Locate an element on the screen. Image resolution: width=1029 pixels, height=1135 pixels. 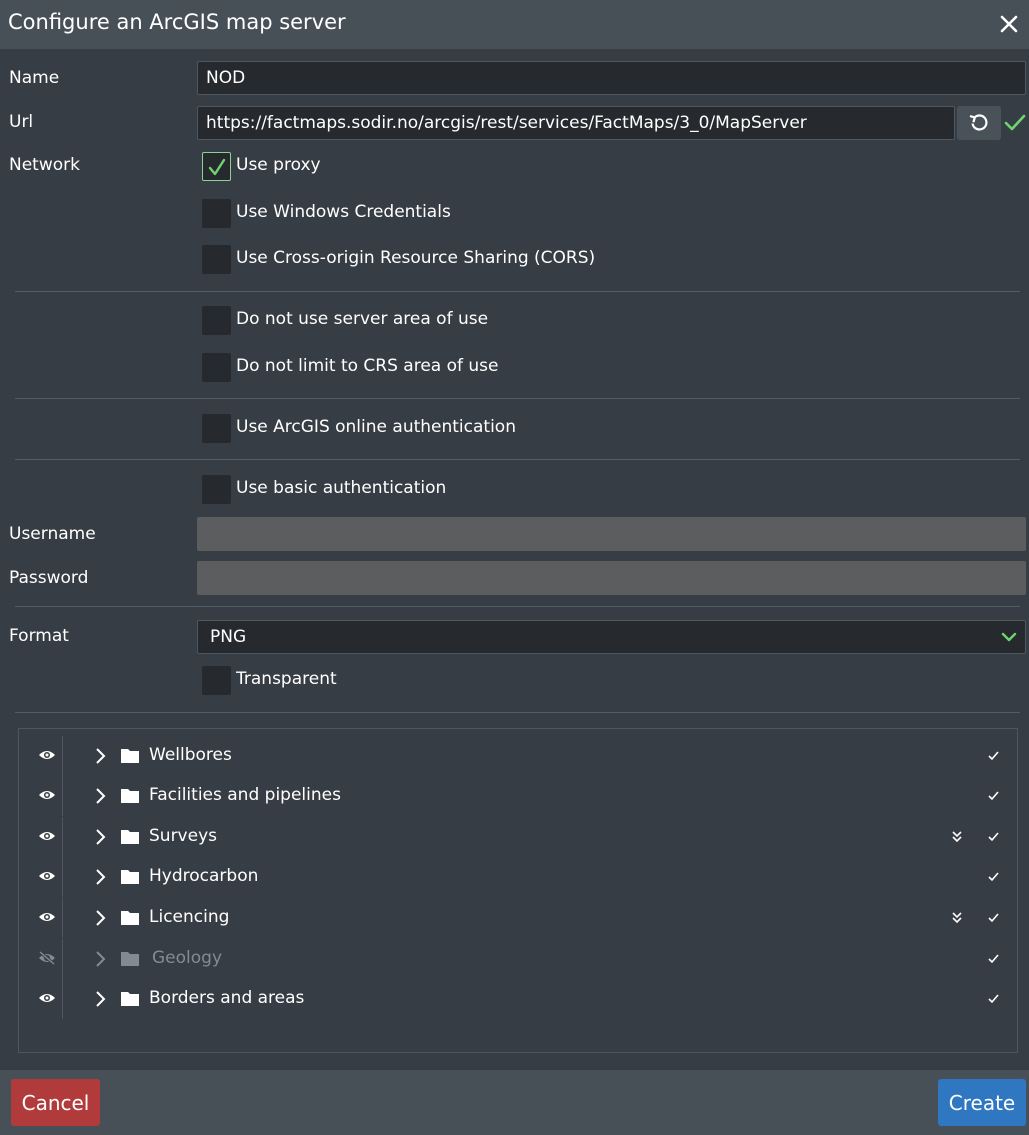
layer-row: Licencing is located at coordinates (518, 918).